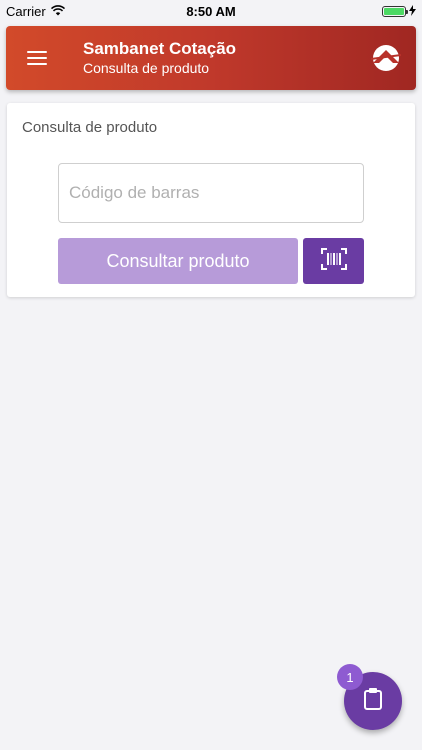 The height and width of the screenshot is (750, 422). I want to click on status-left: Carrier, so click(35, 11).